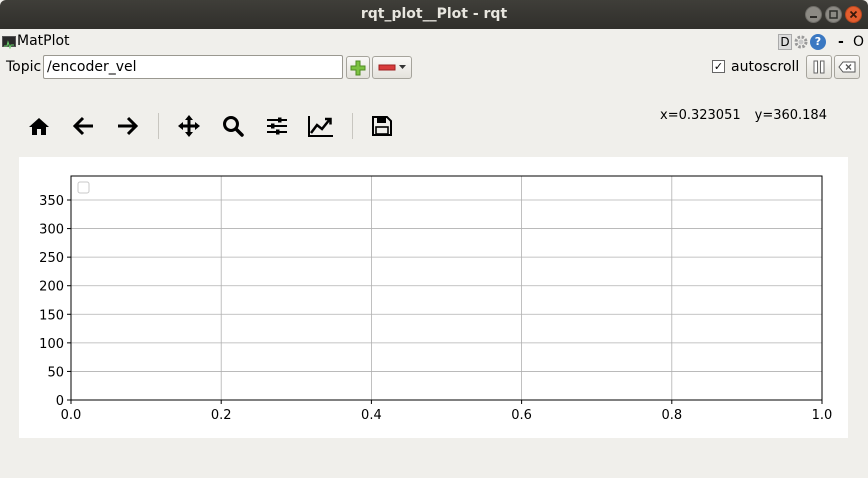 Image resolution: width=868 pixels, height=478 pixels. I want to click on configure-subplots-button, so click(277, 126).